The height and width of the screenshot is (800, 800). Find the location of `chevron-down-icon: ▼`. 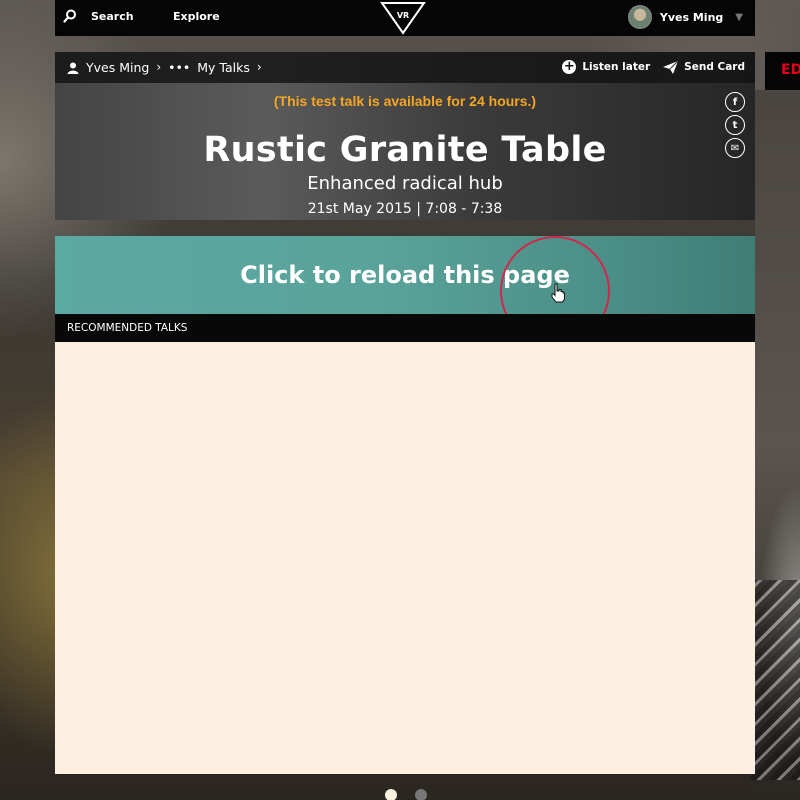

chevron-down-icon: ▼ is located at coordinates (739, 17).